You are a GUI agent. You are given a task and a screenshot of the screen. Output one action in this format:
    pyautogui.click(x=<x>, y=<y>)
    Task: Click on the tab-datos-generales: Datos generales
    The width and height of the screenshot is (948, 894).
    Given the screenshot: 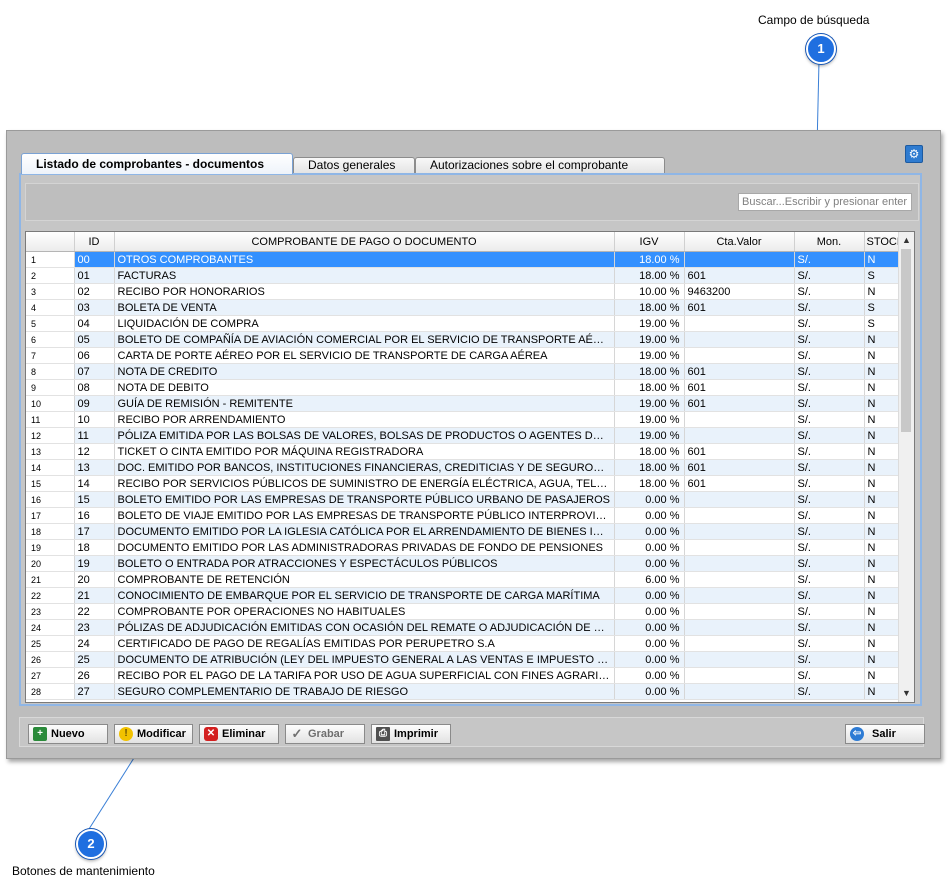 What is the action you would take?
    pyautogui.click(x=354, y=165)
    